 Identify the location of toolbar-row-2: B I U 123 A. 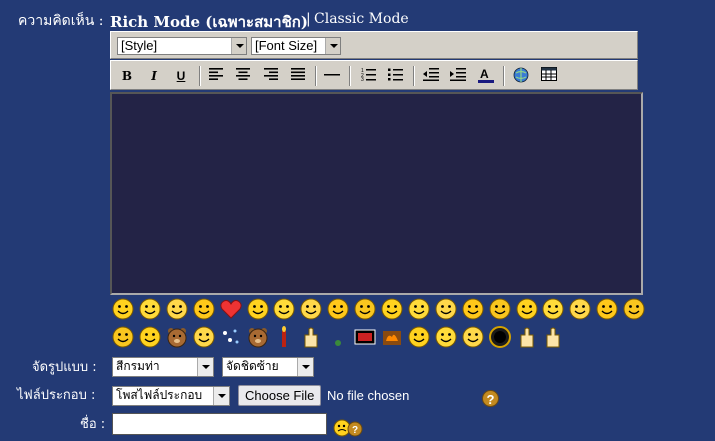
(374, 75).